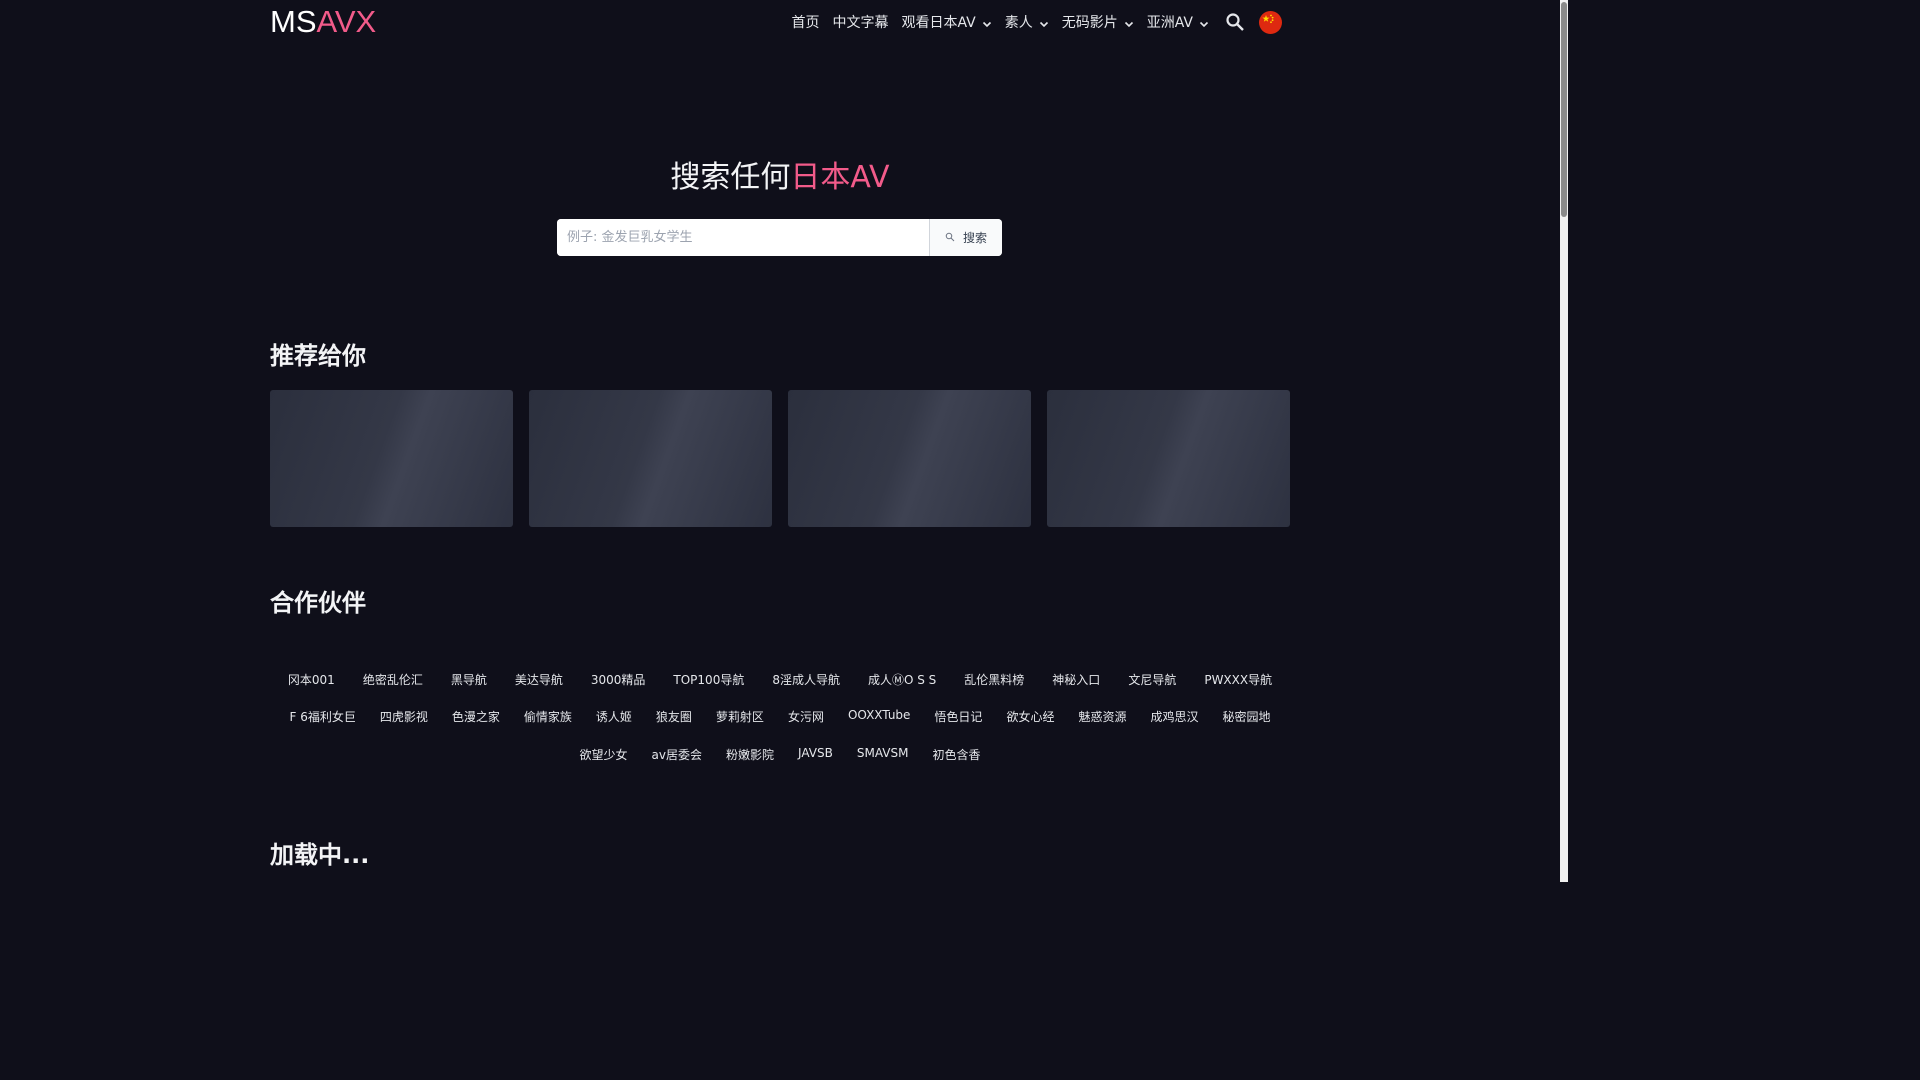 The height and width of the screenshot is (1080, 1920). Describe the element at coordinates (879, 716) in the screenshot. I see `partner-link: OOXXTube` at that location.